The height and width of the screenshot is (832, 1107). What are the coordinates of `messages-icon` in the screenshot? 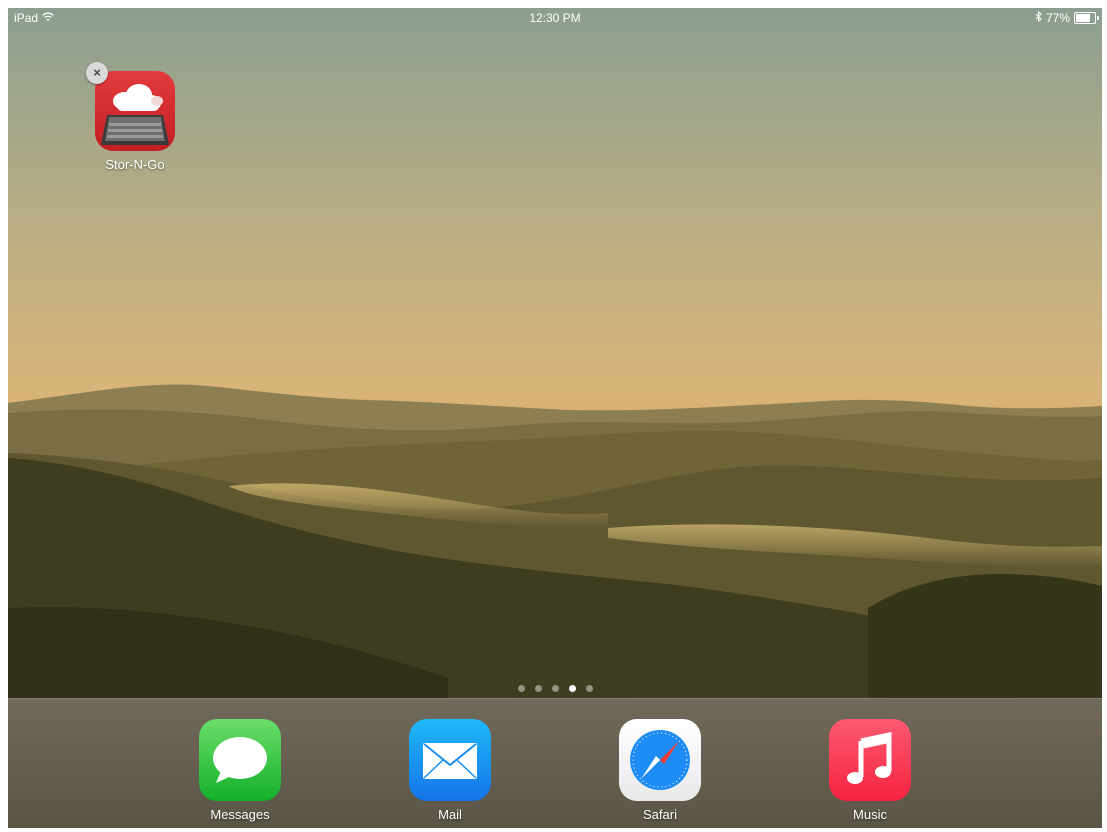 It's located at (240, 760).